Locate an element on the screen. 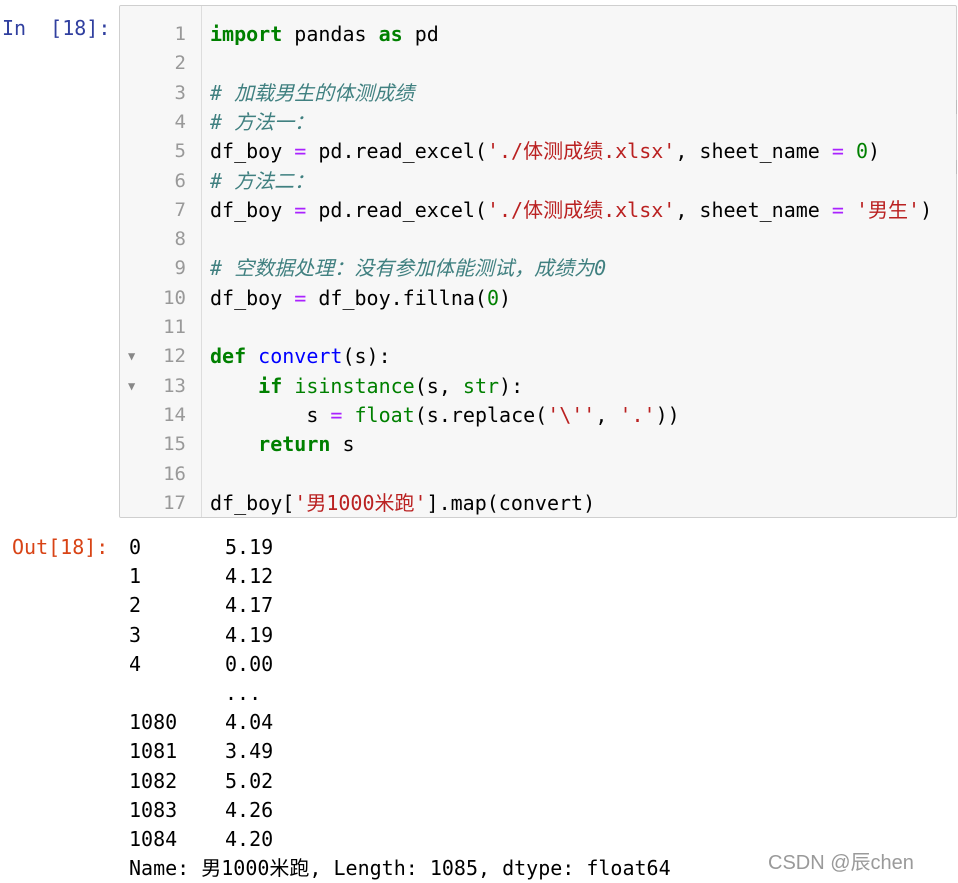 Image resolution: width=958 pixels, height=883 pixels. line-number: 5 is located at coordinates (180, 151).